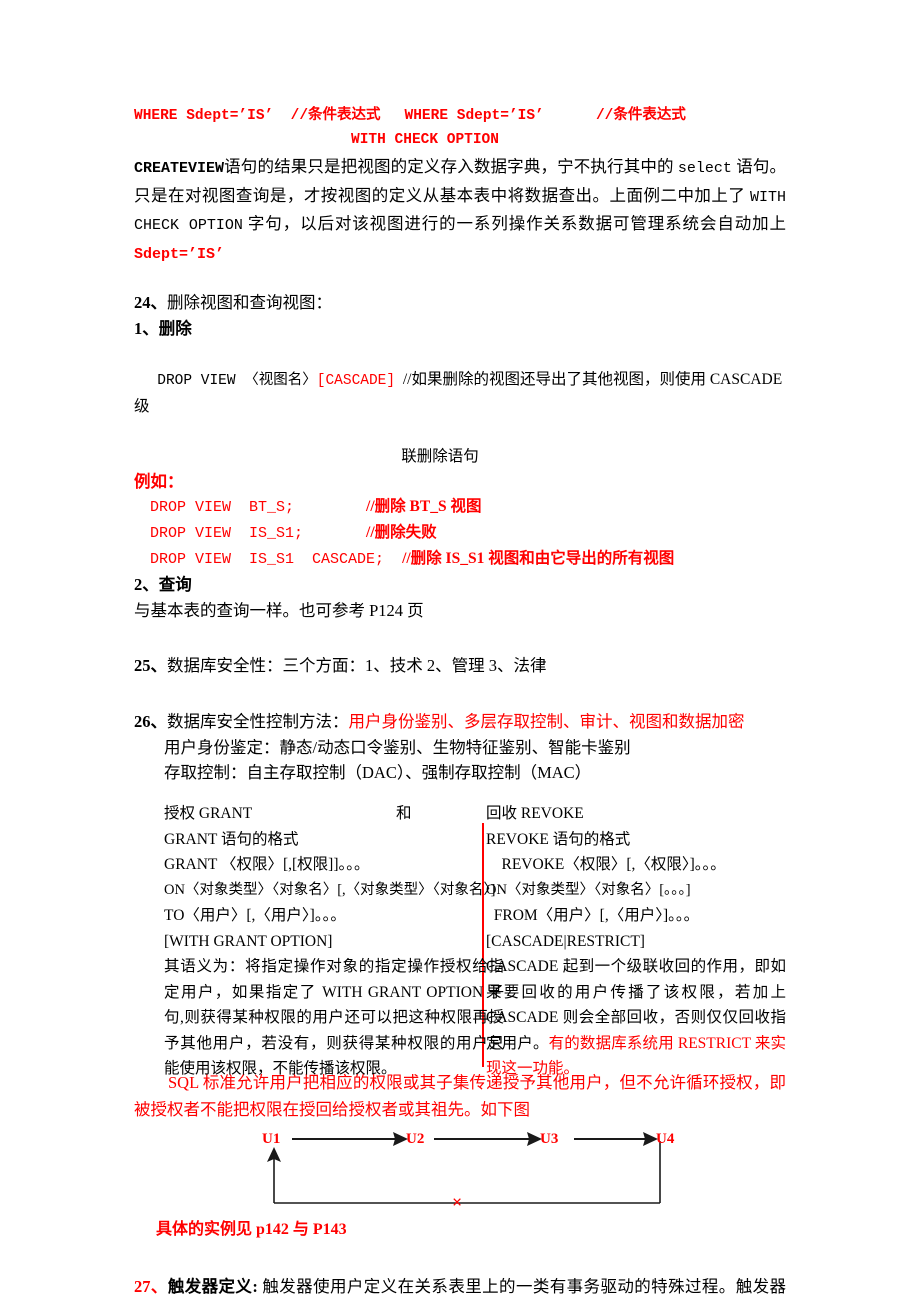  I want to click on item-27-title: 触发器定义:, so click(212, 1286).